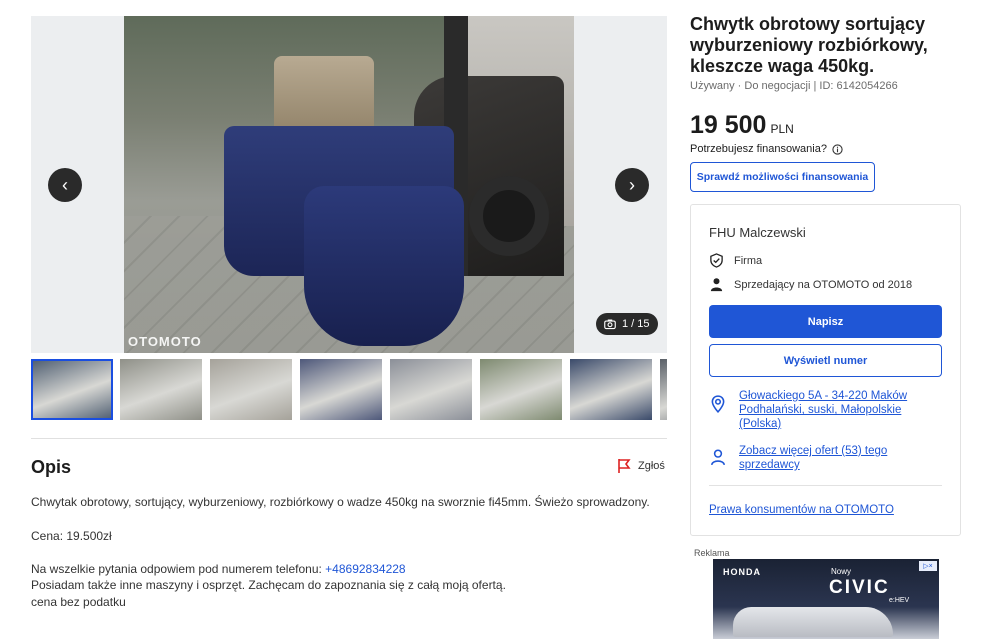 The width and height of the screenshot is (1000, 639). What do you see at coordinates (716, 285) in the screenshot?
I see `person-icon` at bounding box center [716, 285].